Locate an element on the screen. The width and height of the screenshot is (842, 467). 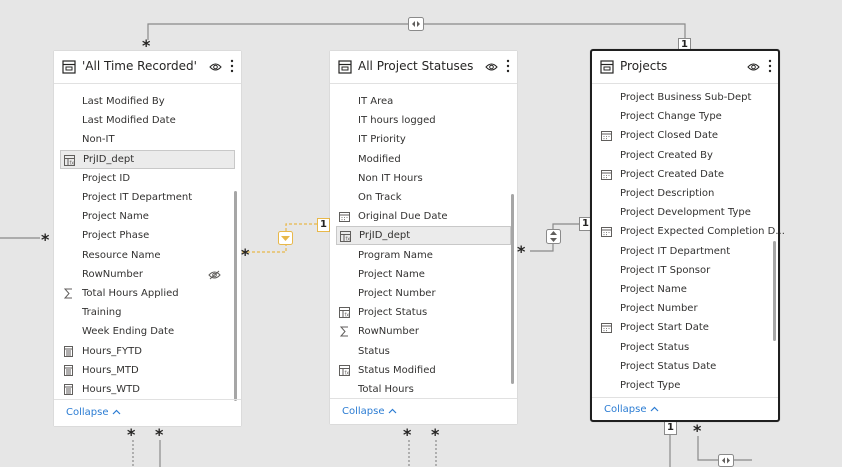
field-label: Project Name is located at coordinates (115, 217).